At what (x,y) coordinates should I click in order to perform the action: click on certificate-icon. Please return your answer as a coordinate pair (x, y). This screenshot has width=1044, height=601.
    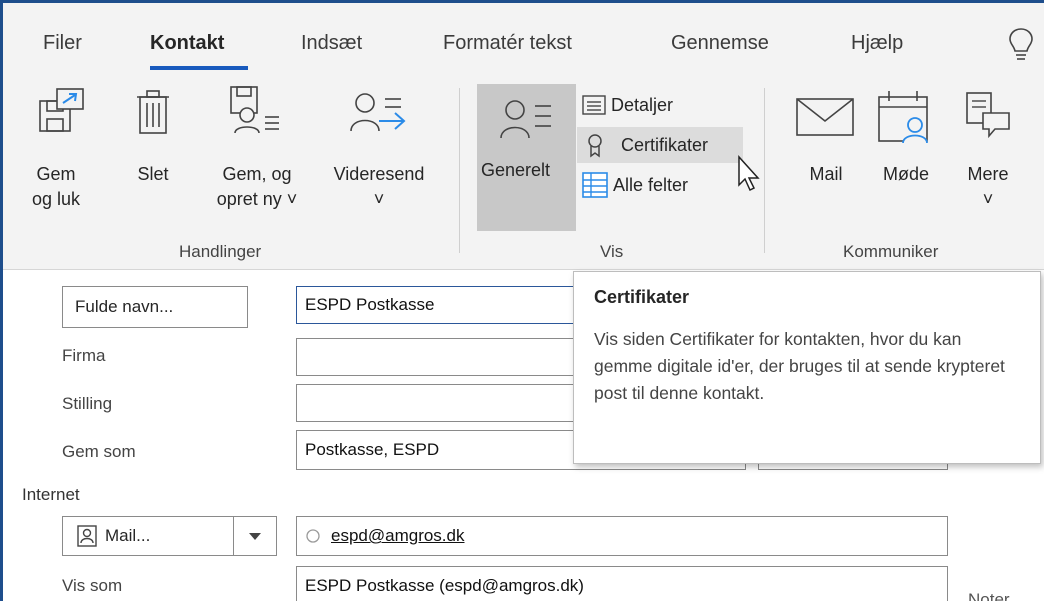
    Looking at the image, I should click on (595, 146).